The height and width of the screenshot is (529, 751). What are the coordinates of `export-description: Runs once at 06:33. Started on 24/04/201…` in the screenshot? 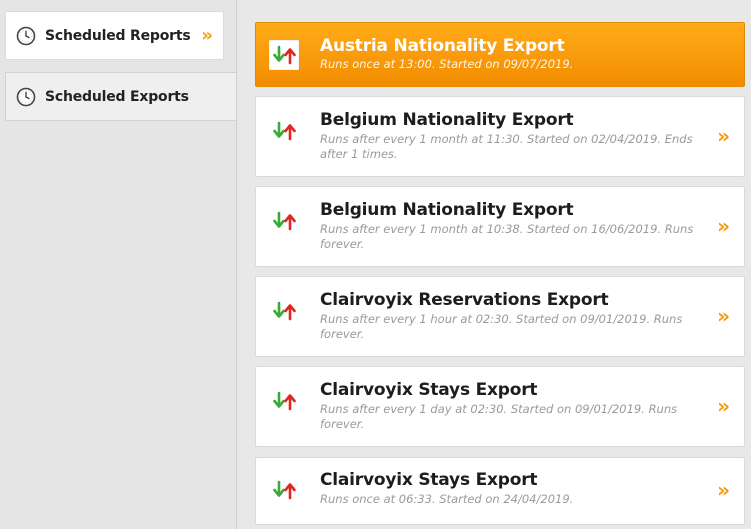 It's located at (447, 499).